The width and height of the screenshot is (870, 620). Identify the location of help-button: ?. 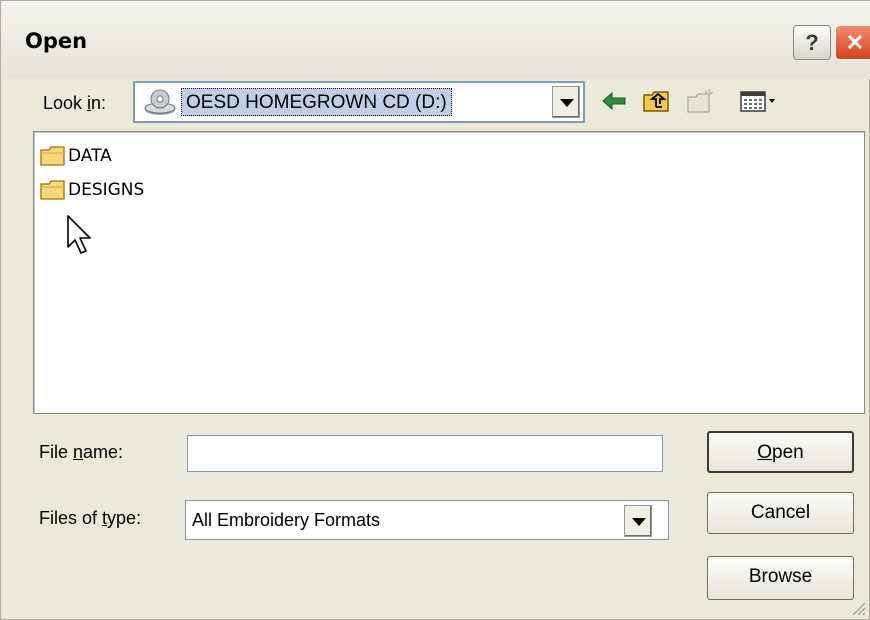
(812, 42).